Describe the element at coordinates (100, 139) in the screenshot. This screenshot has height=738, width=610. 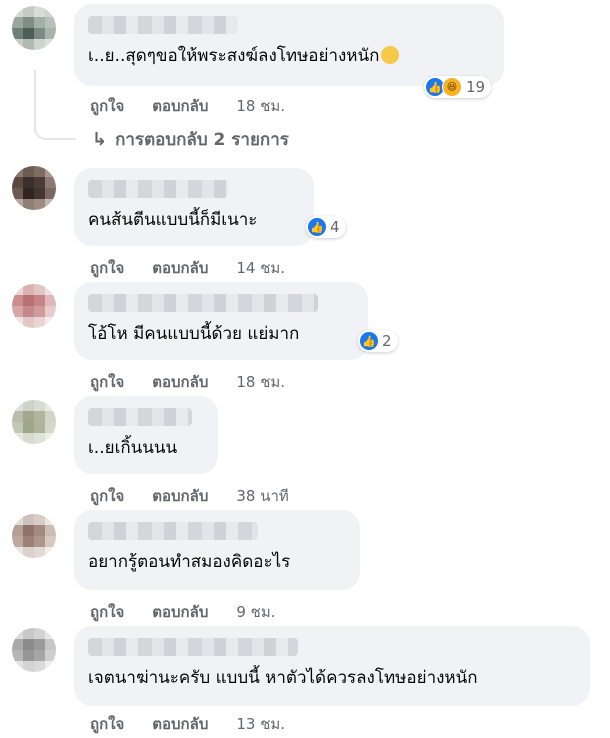
I see `reply-arrow-icon: ↳` at that location.